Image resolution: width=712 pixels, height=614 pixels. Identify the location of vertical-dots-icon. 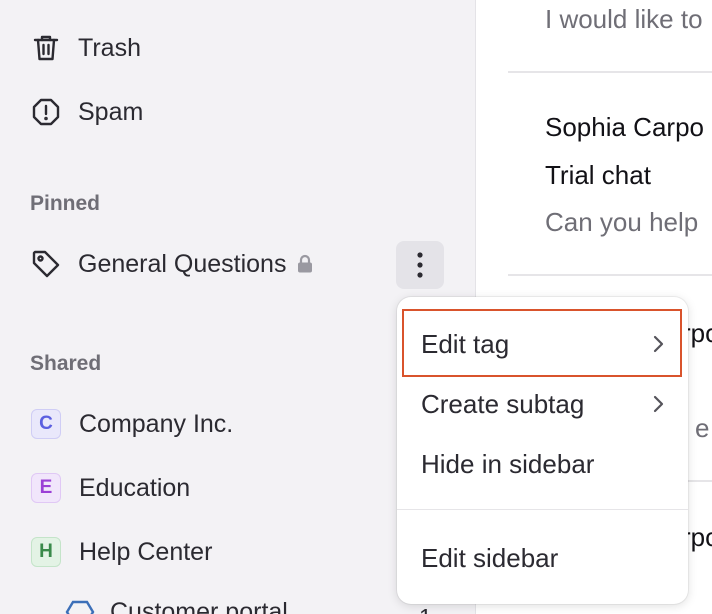
(420, 265).